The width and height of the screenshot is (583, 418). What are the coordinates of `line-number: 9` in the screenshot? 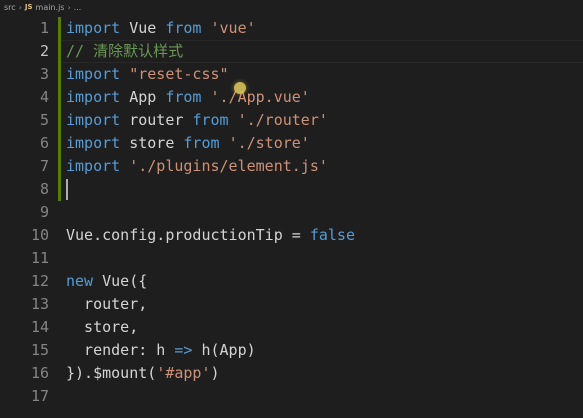 It's located at (44, 212).